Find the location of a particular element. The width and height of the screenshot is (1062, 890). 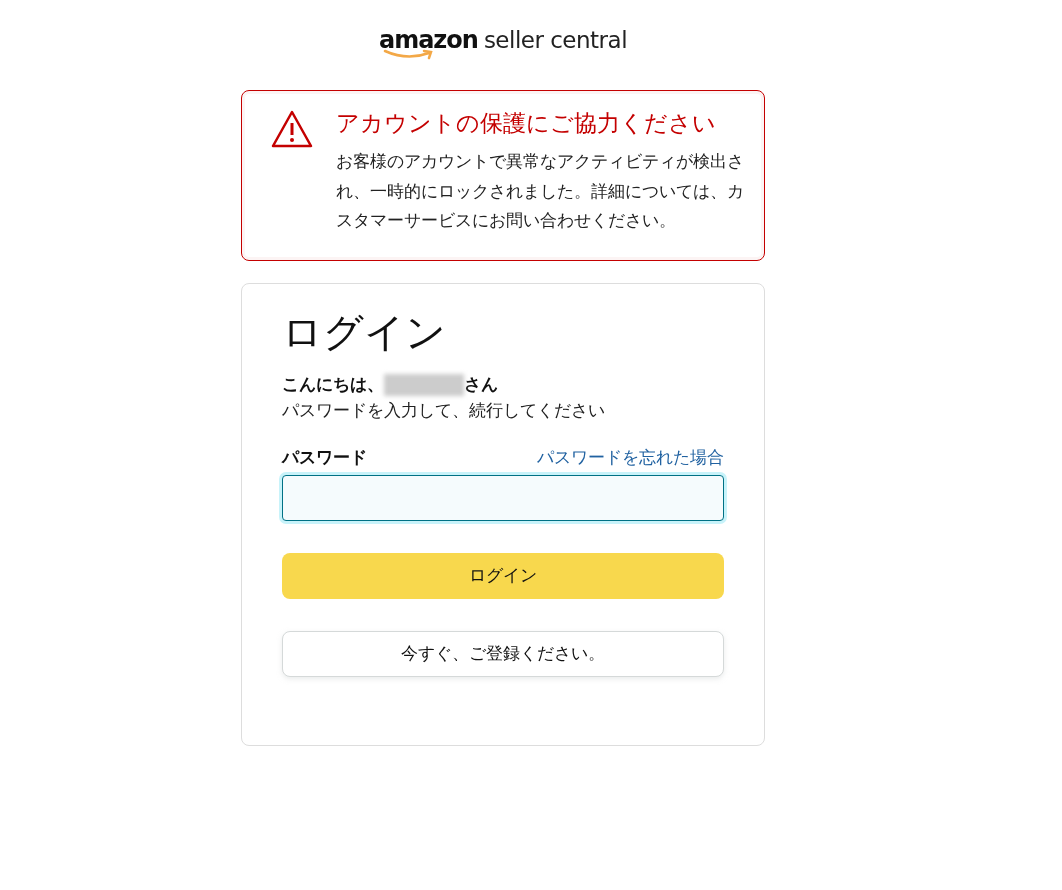

greeting-suffix: さん is located at coordinates (481, 385).